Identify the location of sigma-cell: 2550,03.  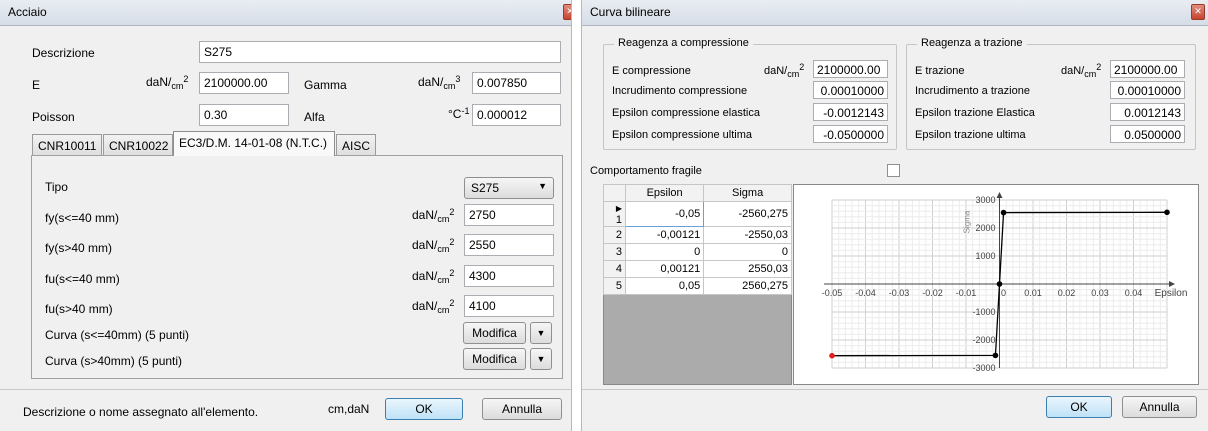
(747, 269).